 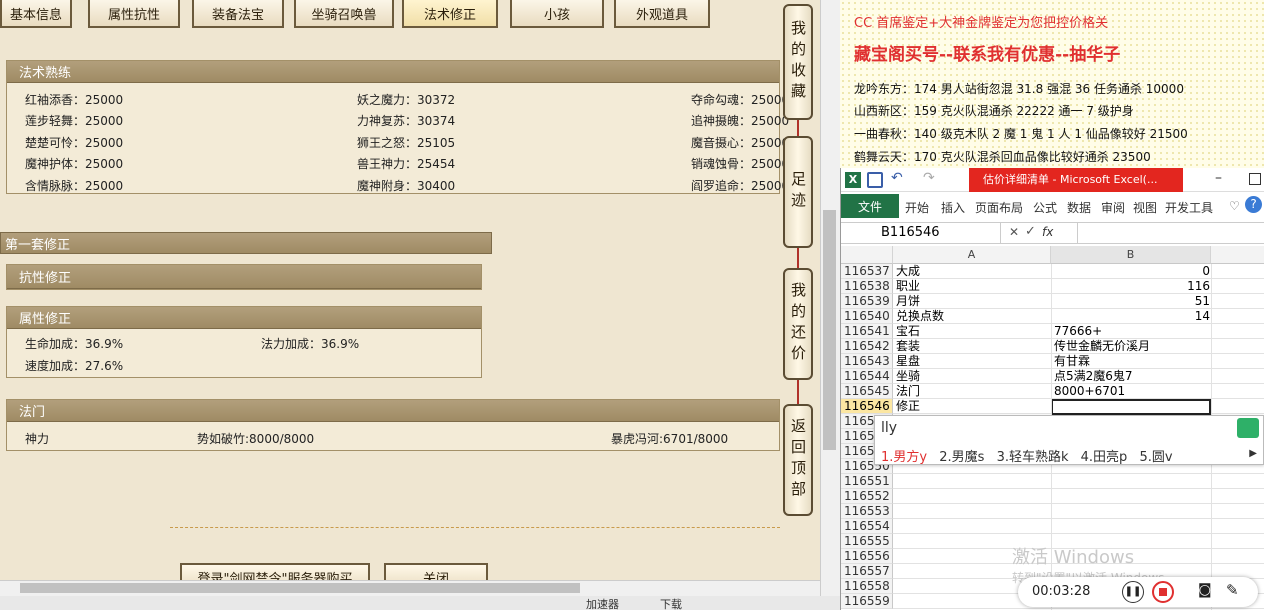 I want to click on ime-candidate: 4.田亮p, so click(x=1104, y=457).